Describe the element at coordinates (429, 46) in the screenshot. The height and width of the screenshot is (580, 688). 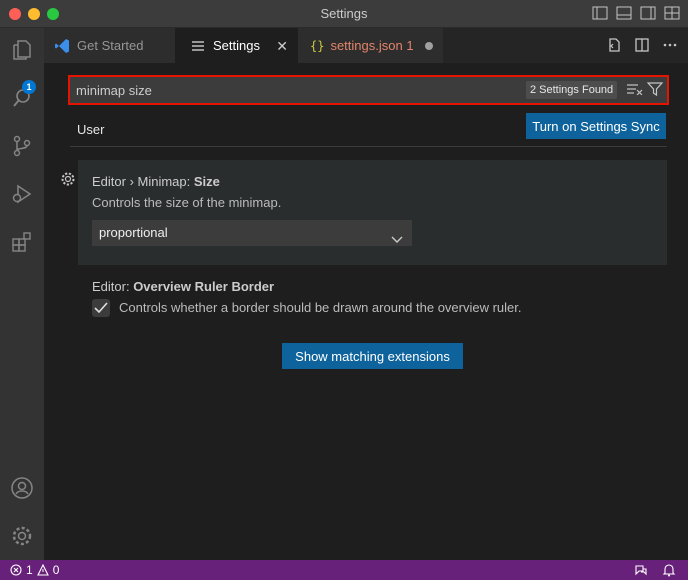
I see `unsaved-dot-icon` at that location.